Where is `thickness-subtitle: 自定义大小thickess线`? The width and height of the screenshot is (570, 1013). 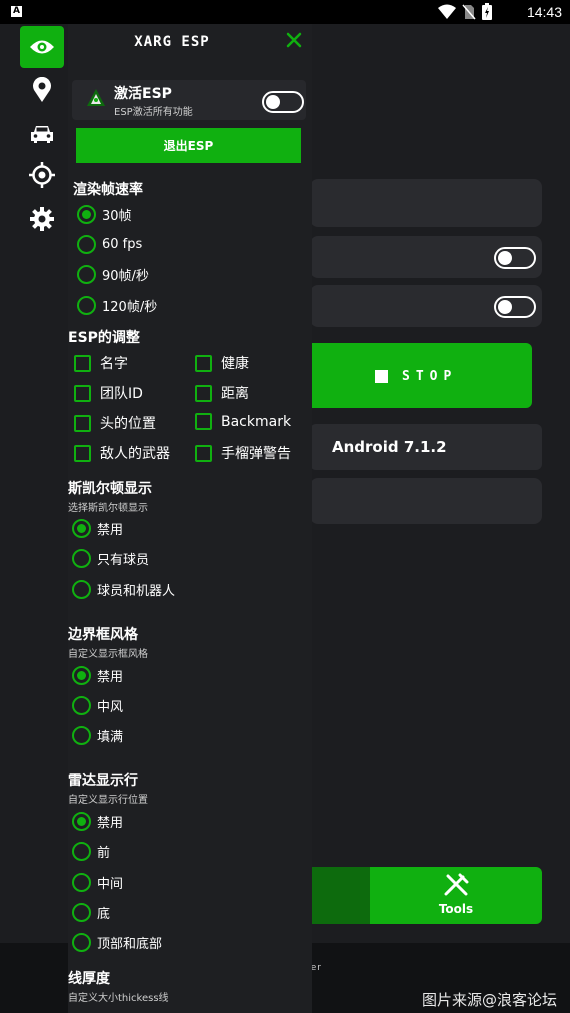
thickness-subtitle: 自定义大小thickess线 is located at coordinates (118, 998).